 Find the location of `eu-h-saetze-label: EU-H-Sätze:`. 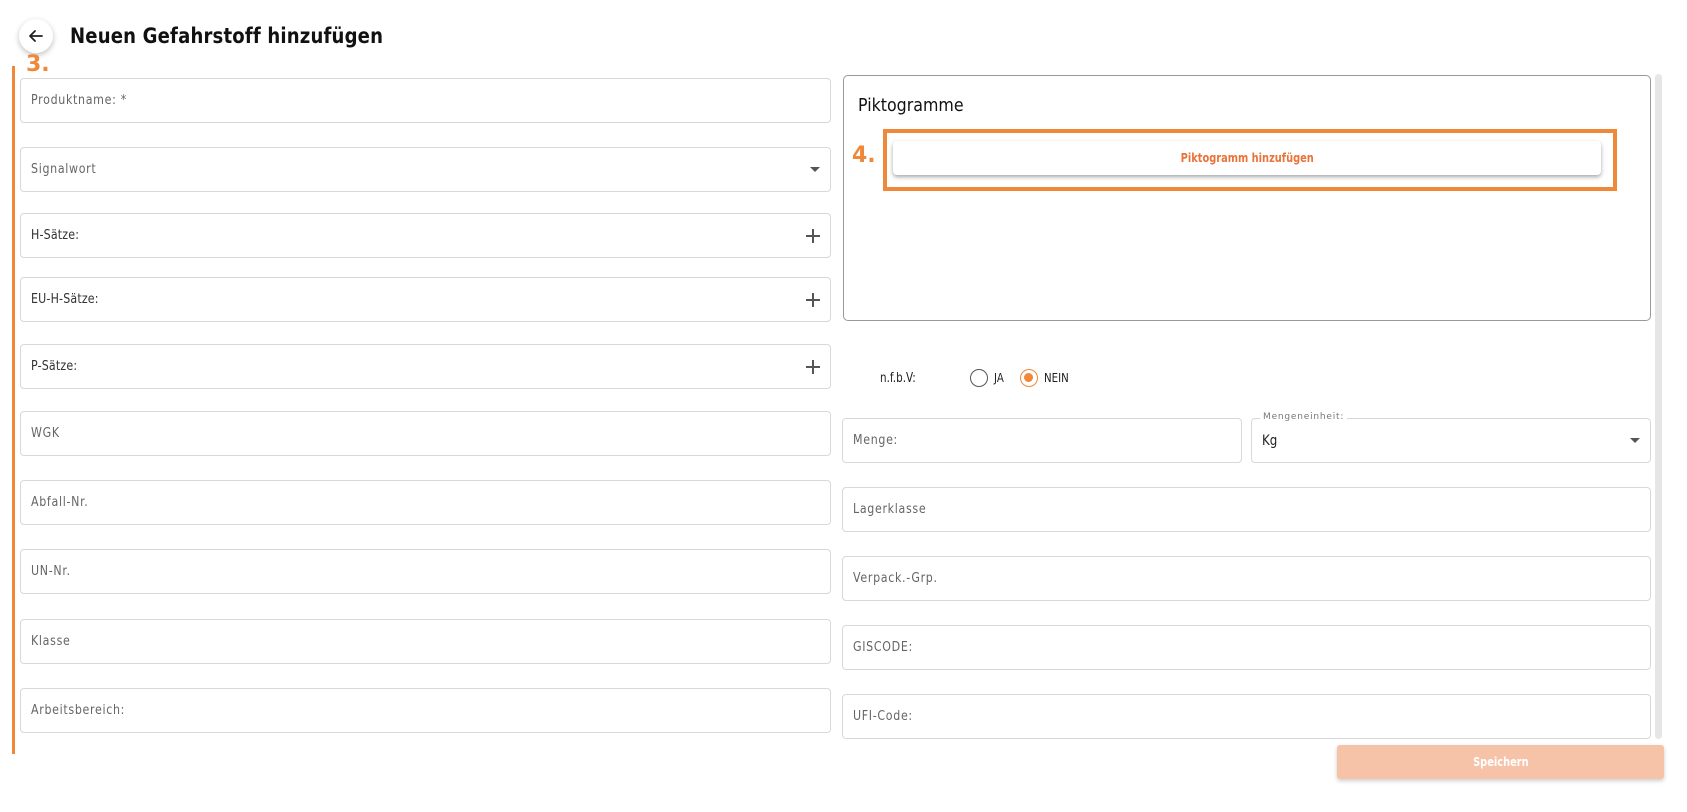

eu-h-saetze-label: EU-H-Sätze: is located at coordinates (65, 299).